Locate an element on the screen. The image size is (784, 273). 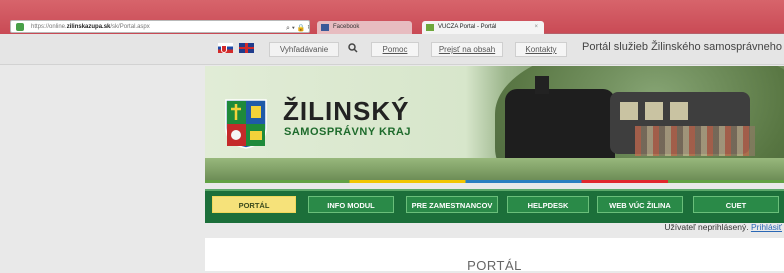
search-input: Vyhľadávanie is located at coordinates (304, 49).